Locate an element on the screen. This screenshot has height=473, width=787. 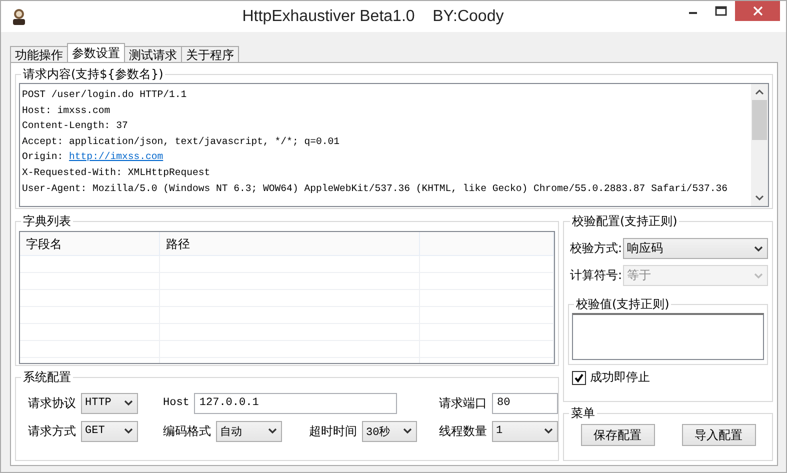
group-title: 请求内容(支持${参数名}) is located at coordinates (93, 74).